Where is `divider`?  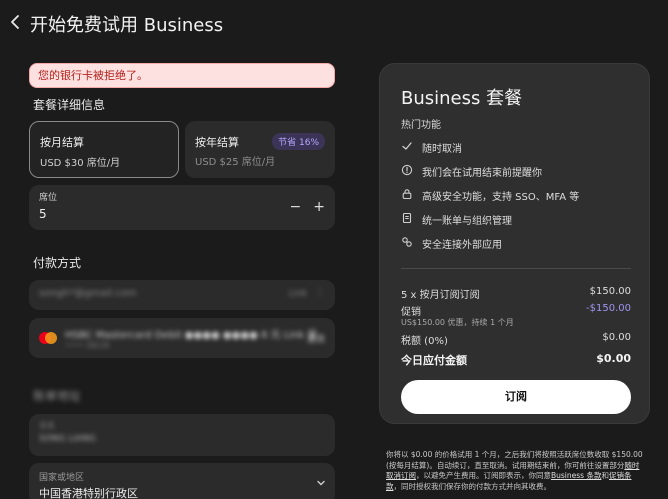
divider is located at coordinates (516, 268).